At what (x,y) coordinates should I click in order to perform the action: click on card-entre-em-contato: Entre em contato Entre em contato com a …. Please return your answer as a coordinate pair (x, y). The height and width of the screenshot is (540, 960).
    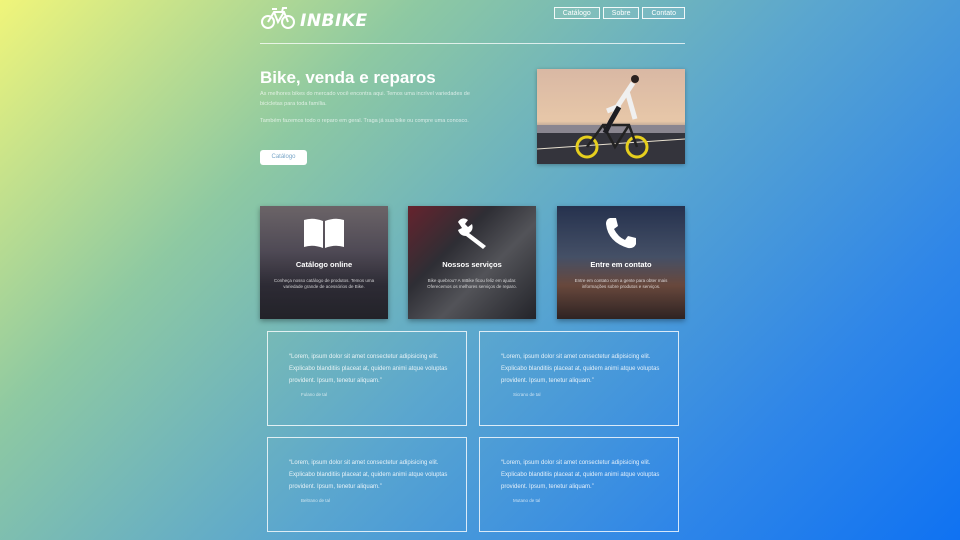
    Looking at the image, I should click on (621, 262).